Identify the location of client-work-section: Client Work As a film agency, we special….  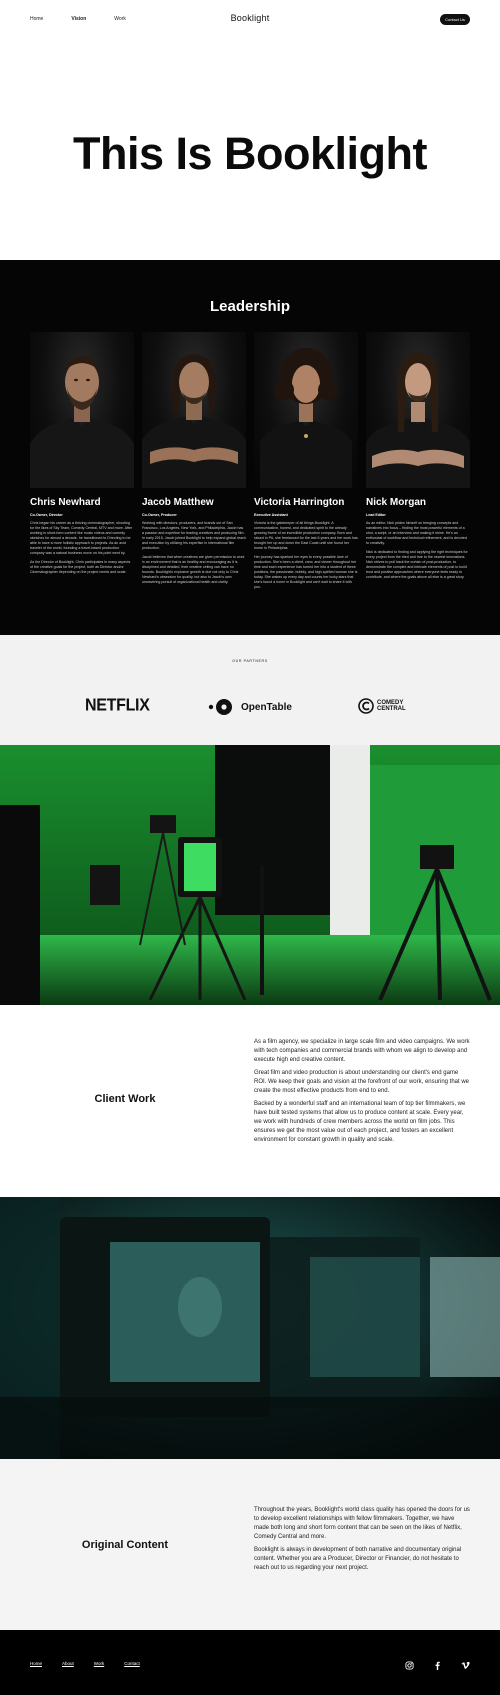
(250, 1101).